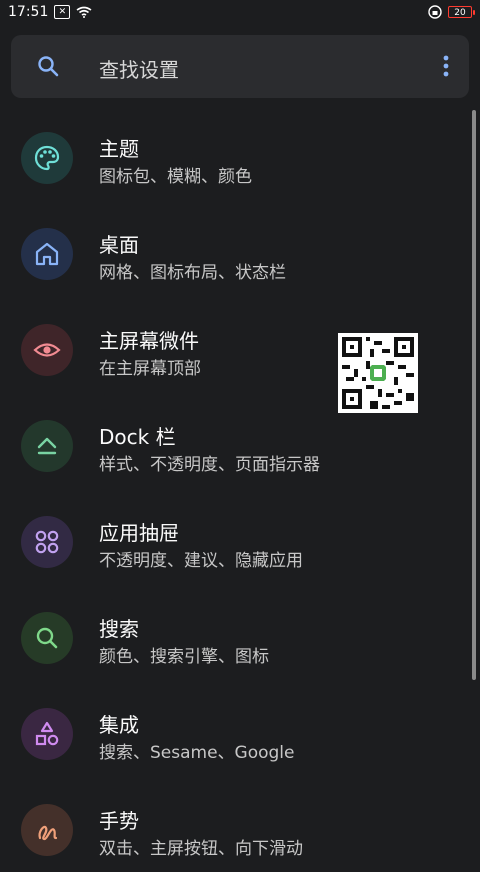 The image size is (480, 872). Describe the element at coordinates (235, 728) in the screenshot. I see `list-item-integration: 集成 搜索、Sesame、Google` at that location.